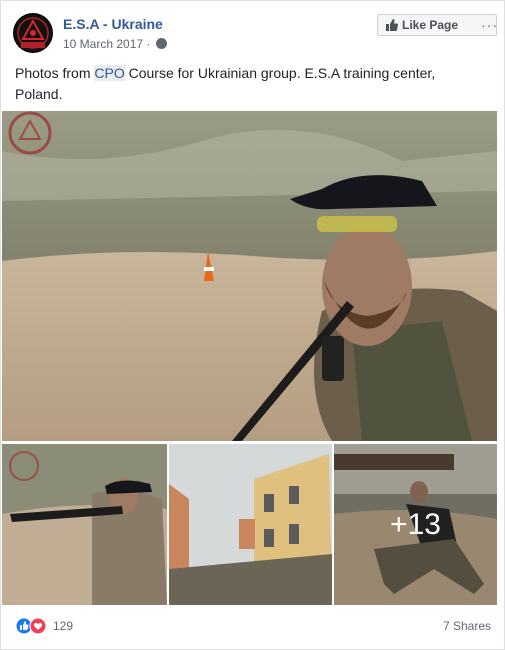 The width and height of the screenshot is (505, 650). I want to click on thumbs-up-icon, so click(392, 25).